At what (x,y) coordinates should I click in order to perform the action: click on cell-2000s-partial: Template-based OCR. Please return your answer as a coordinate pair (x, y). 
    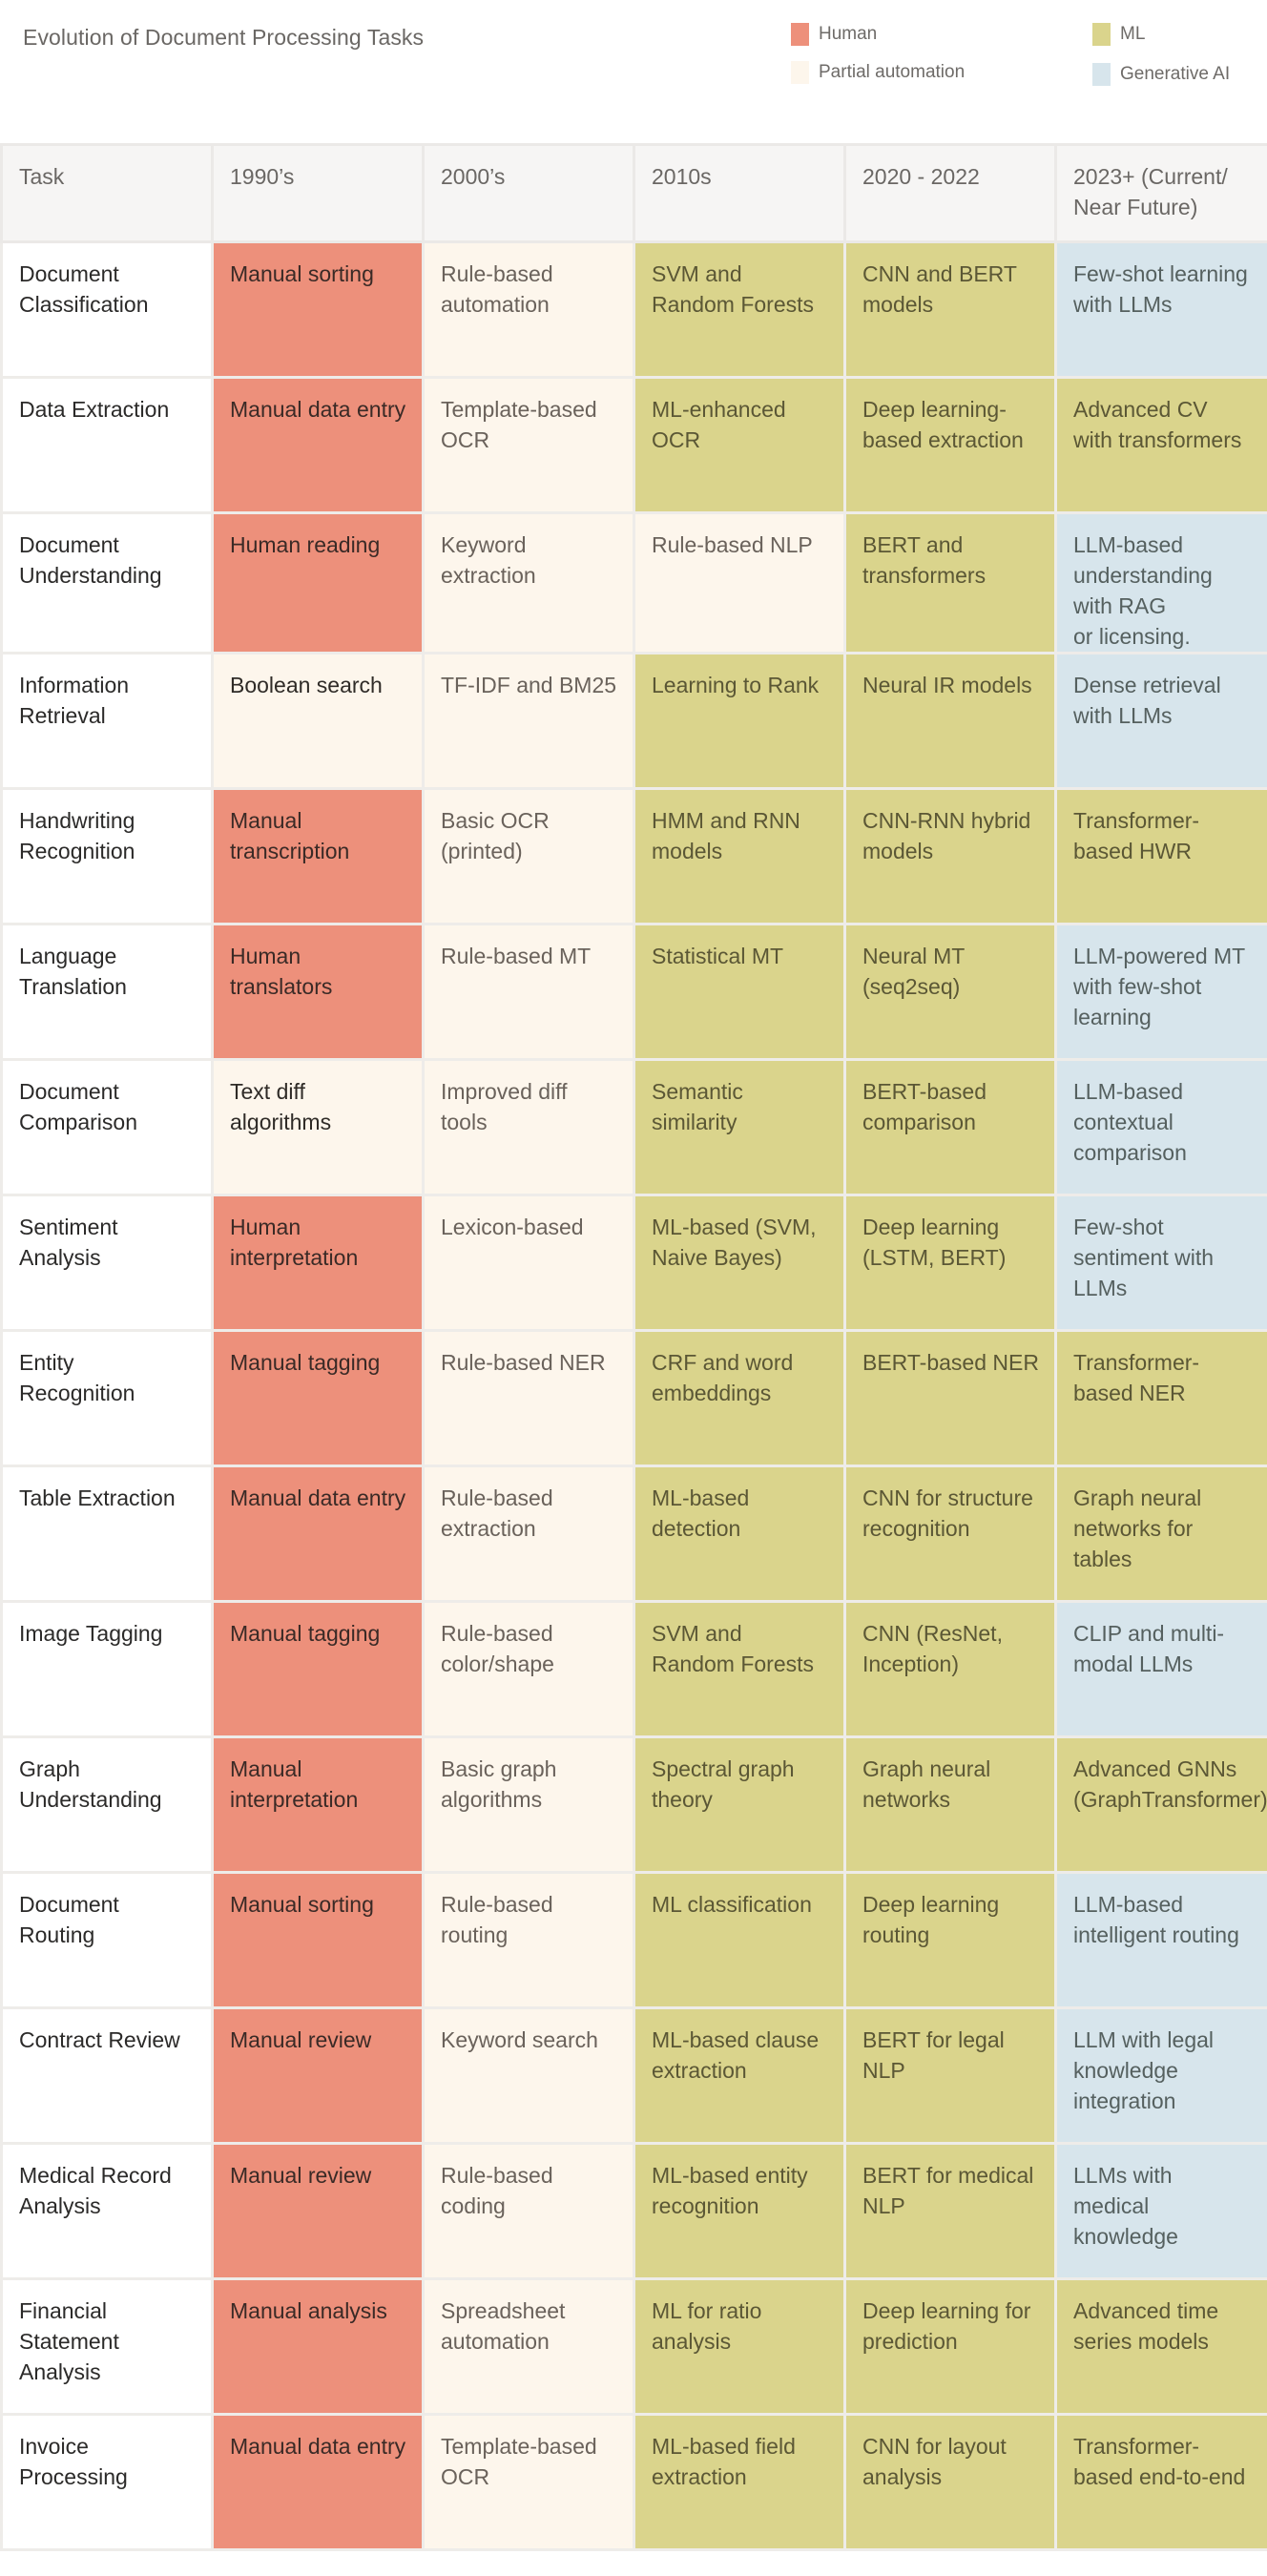
    Looking at the image, I should click on (528, 2482).